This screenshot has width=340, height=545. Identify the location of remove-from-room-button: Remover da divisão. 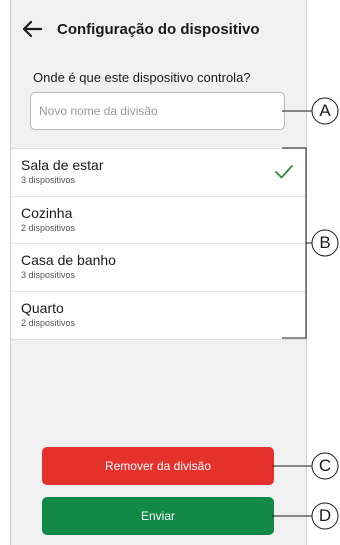
(158, 466).